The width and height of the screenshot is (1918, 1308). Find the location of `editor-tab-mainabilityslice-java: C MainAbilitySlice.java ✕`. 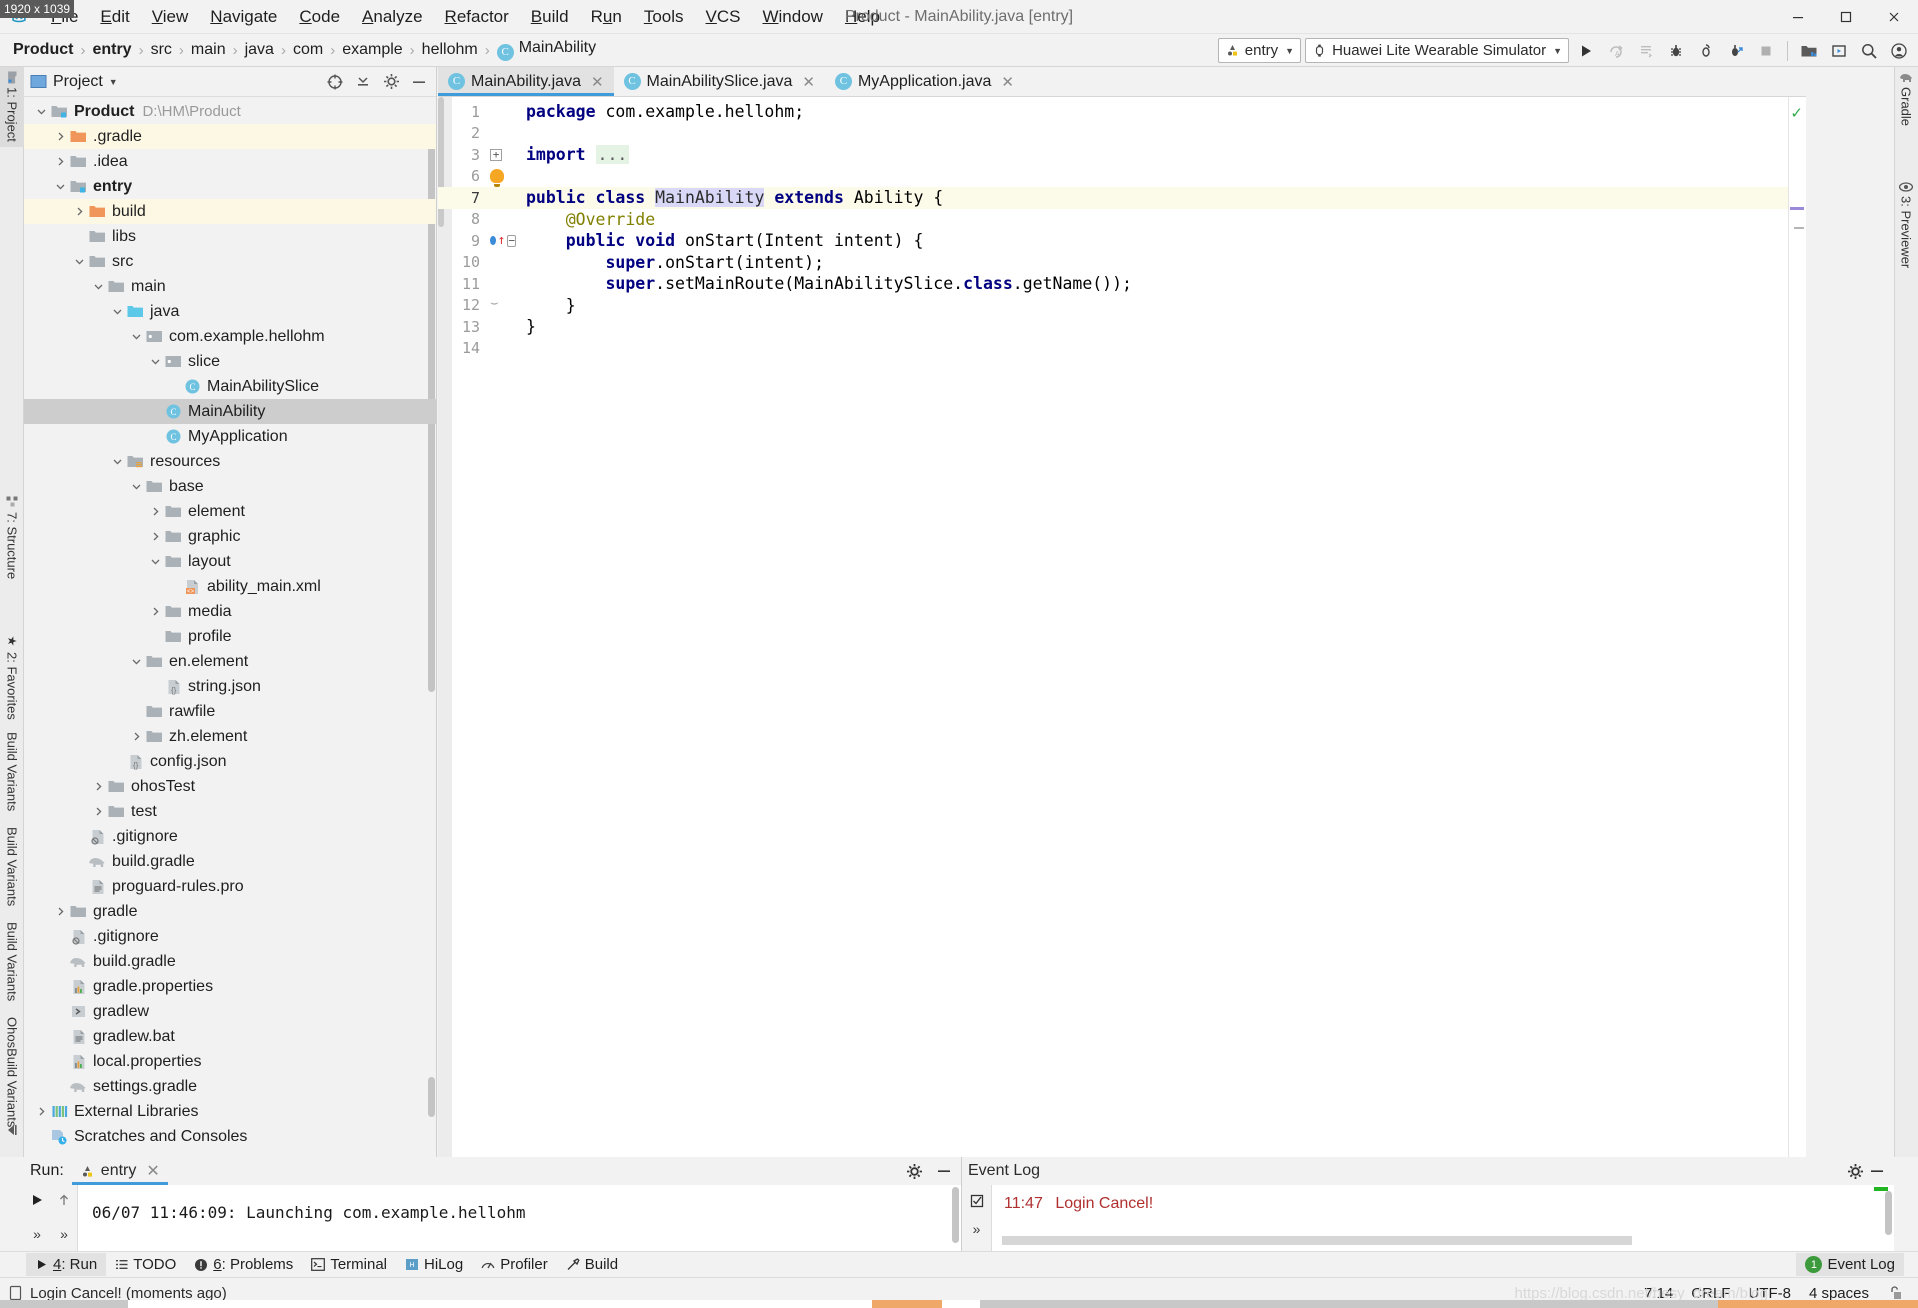

editor-tab-mainabilityslice-java: C MainAbilitySlice.java ✕ is located at coordinates (719, 81).